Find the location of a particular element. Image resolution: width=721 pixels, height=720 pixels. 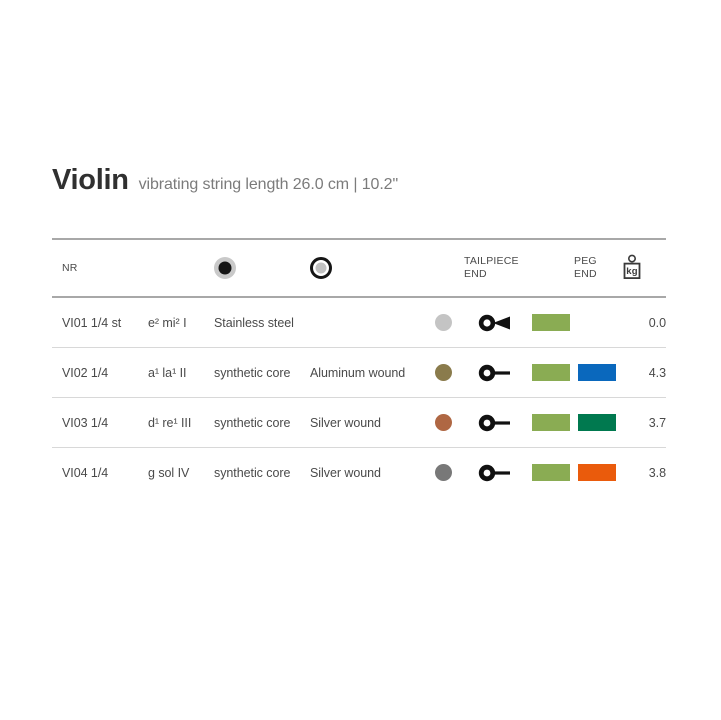

cell-wound: Aluminum wound is located at coordinates (358, 372).